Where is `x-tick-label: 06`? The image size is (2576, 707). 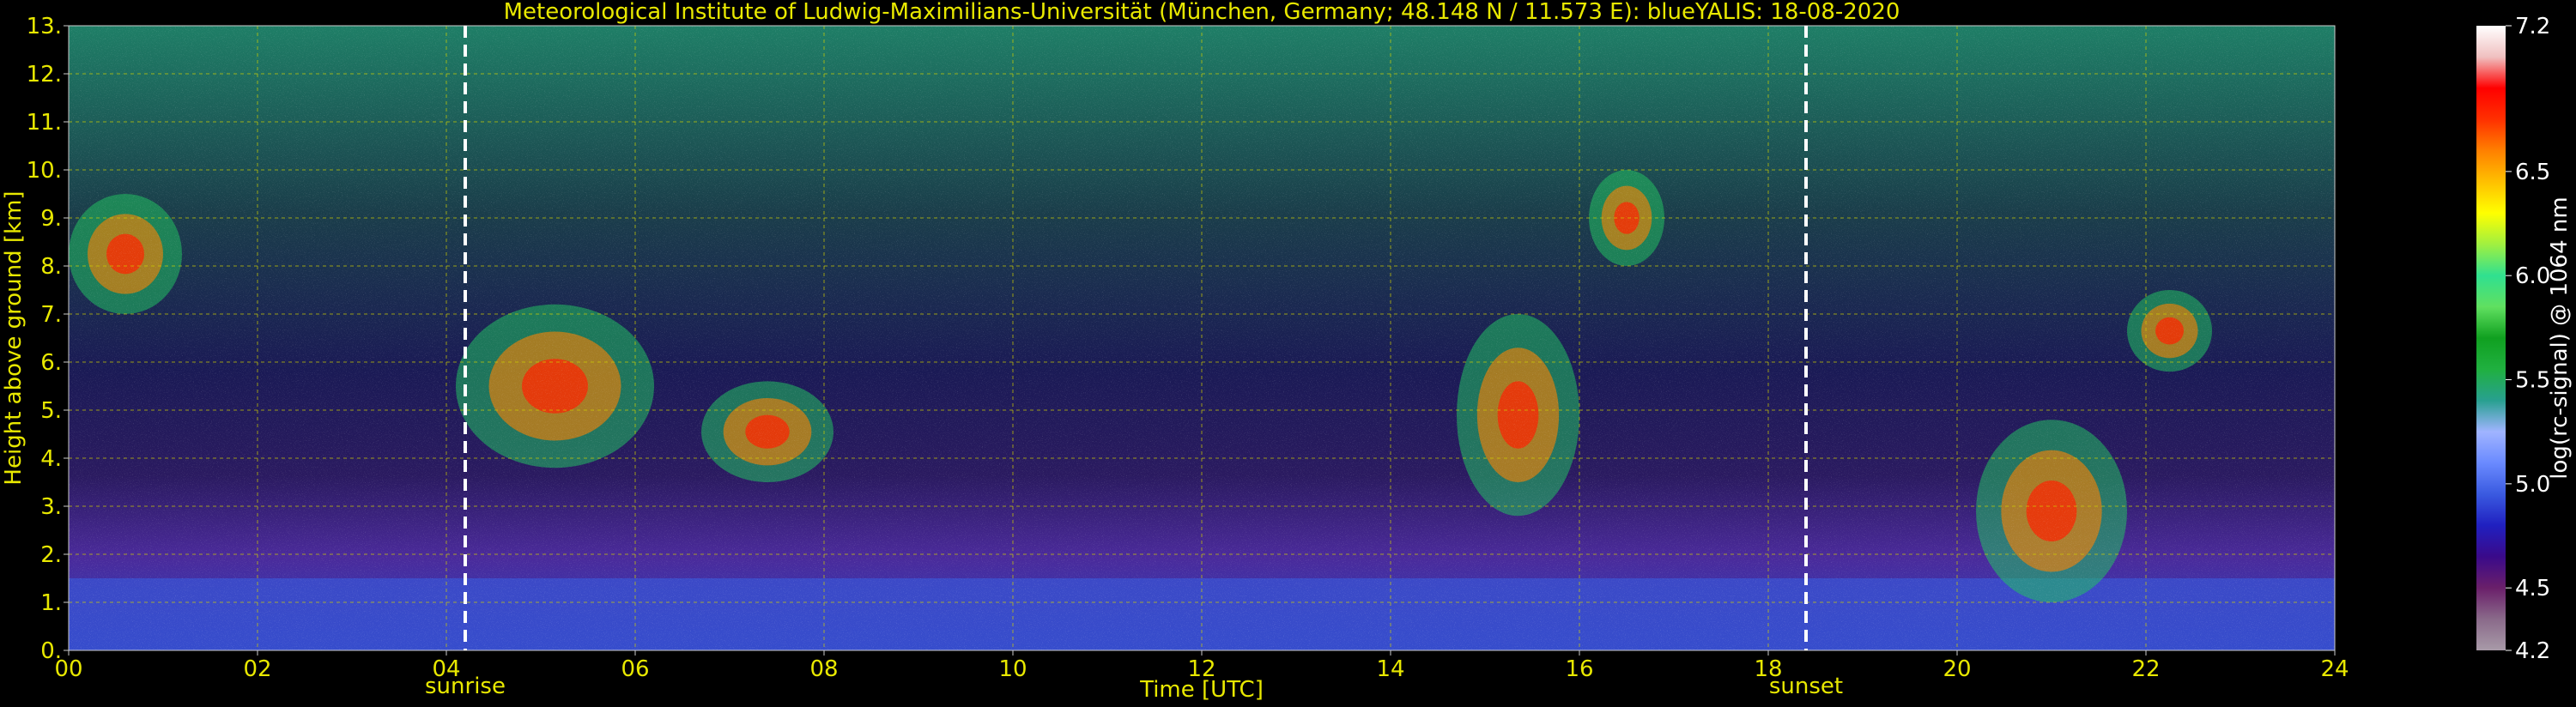 x-tick-label: 06 is located at coordinates (635, 669).